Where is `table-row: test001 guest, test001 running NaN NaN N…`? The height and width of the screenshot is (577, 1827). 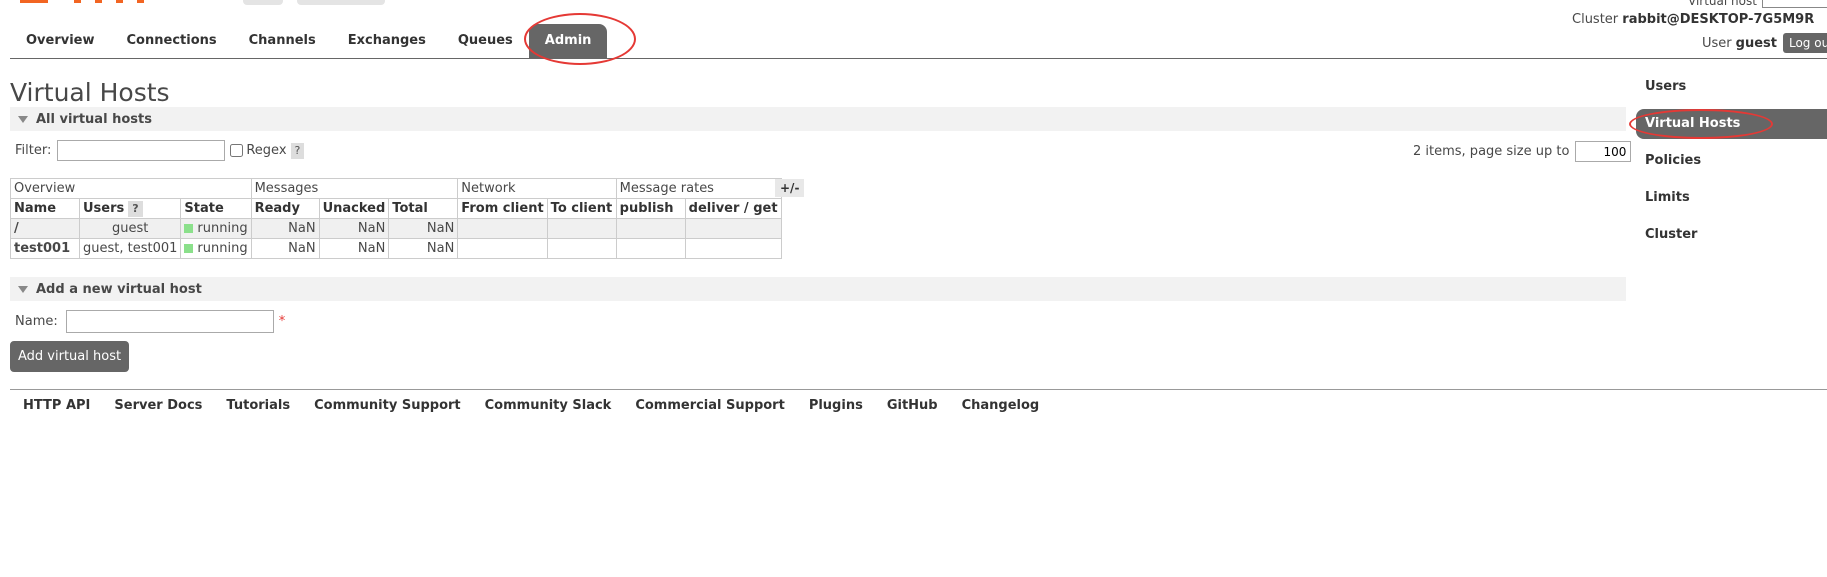
table-row: test001 guest, test001 running NaN NaN N… is located at coordinates (396, 248).